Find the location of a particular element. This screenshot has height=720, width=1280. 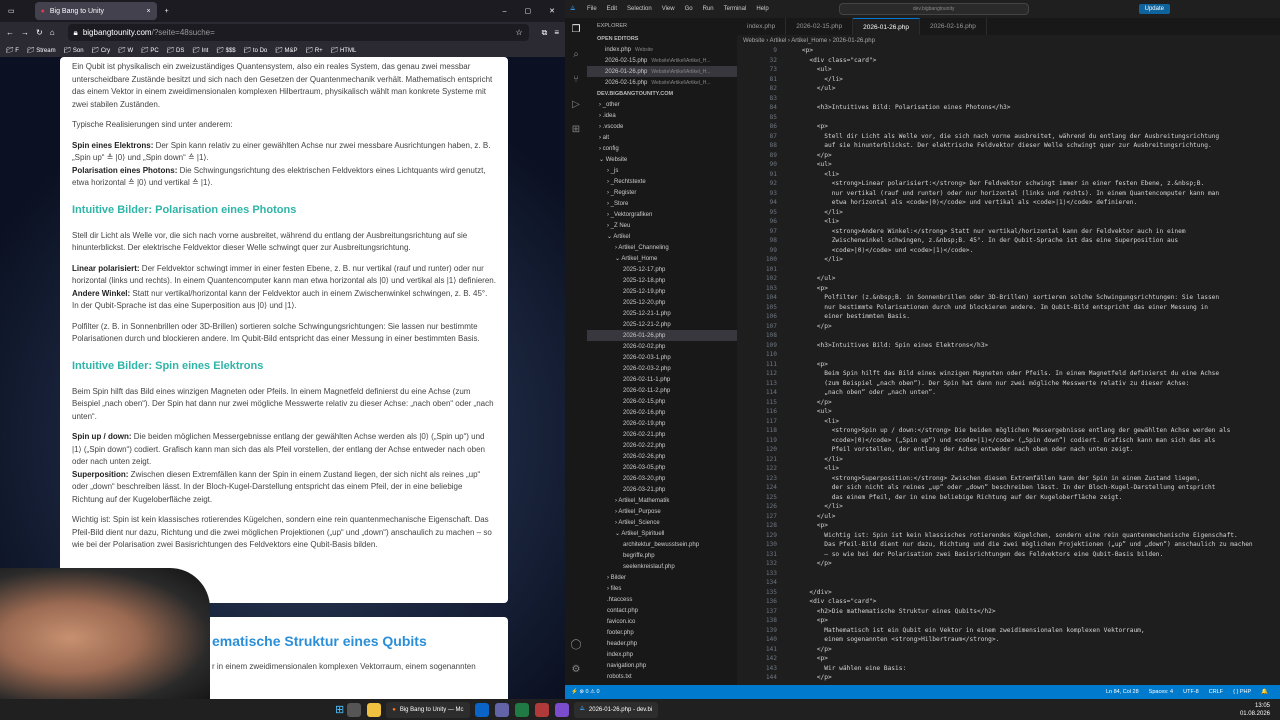

tree-item: seelenkreislauf.php is located at coordinates (662, 566).